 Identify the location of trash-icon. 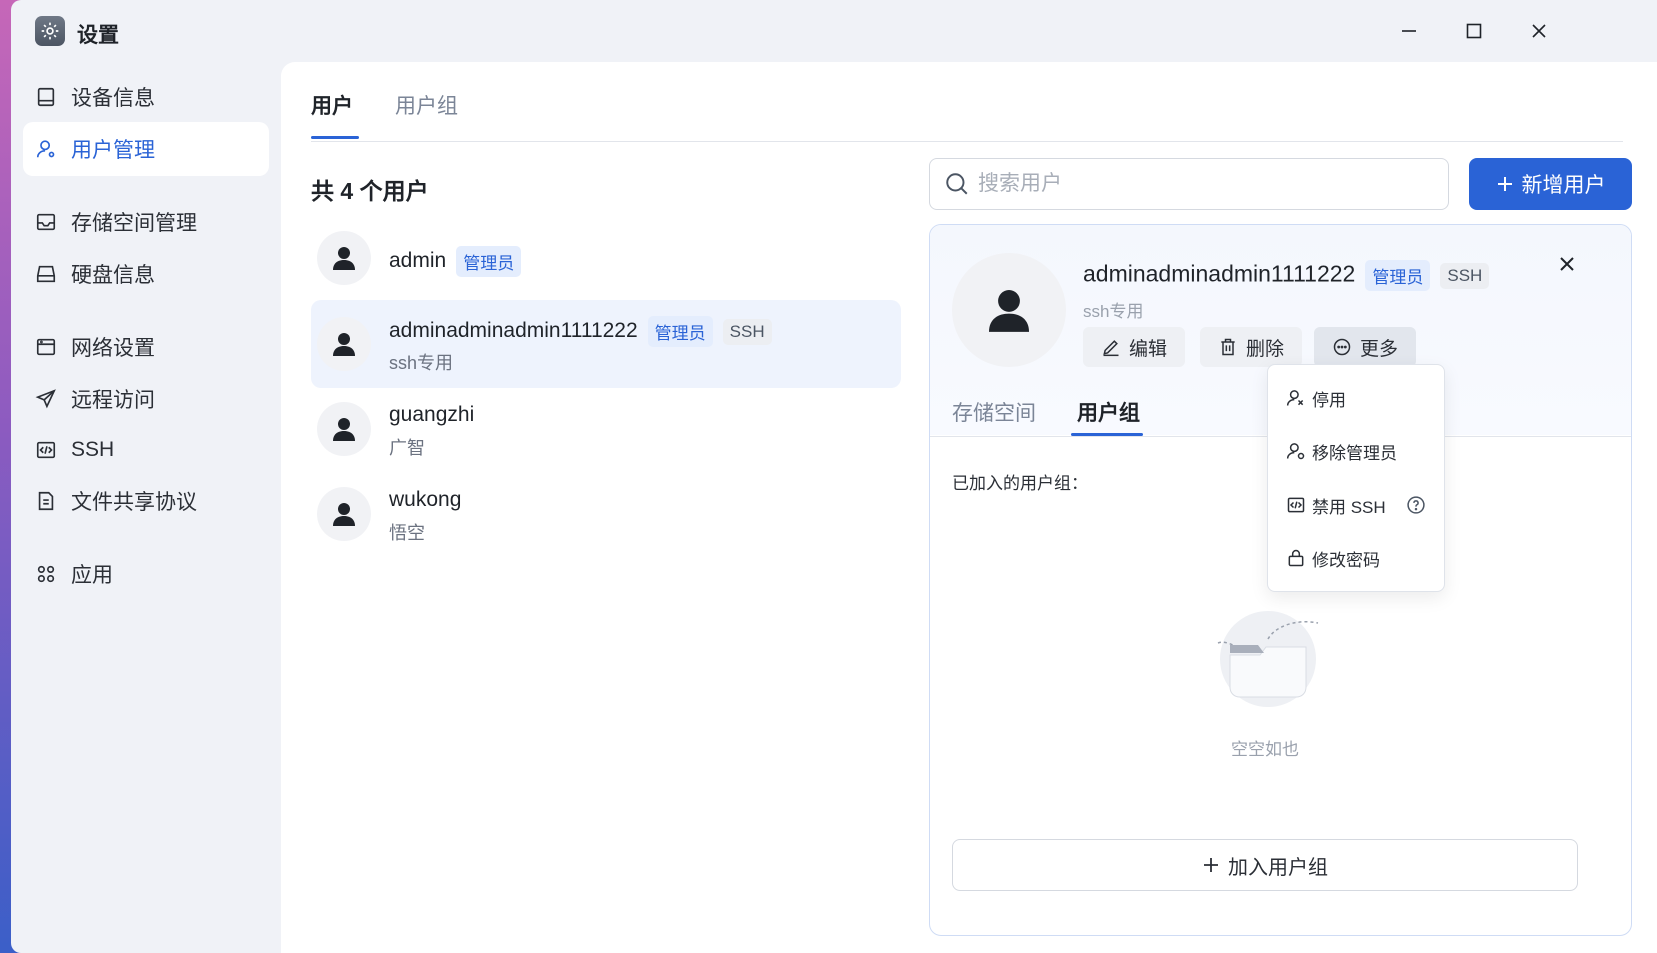
(1228, 347).